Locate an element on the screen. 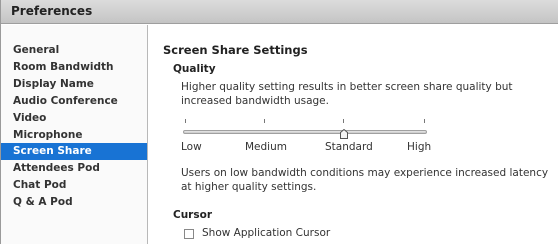 This screenshot has height=244, width=558. show-cursor-checkbox is located at coordinates (189, 234).